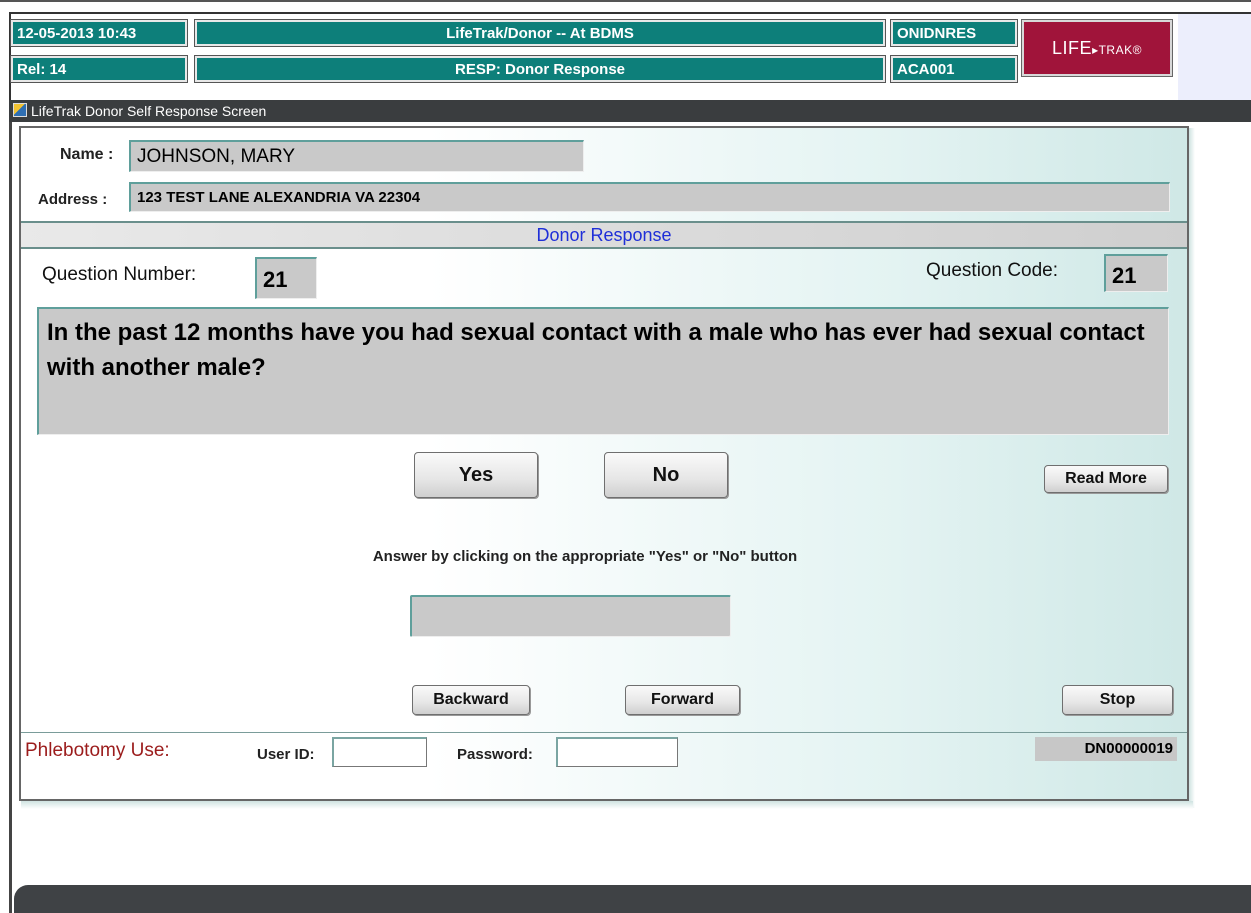 The width and height of the screenshot is (1251, 913). Describe the element at coordinates (73, 199) in the screenshot. I see `address-label: Address :` at that location.